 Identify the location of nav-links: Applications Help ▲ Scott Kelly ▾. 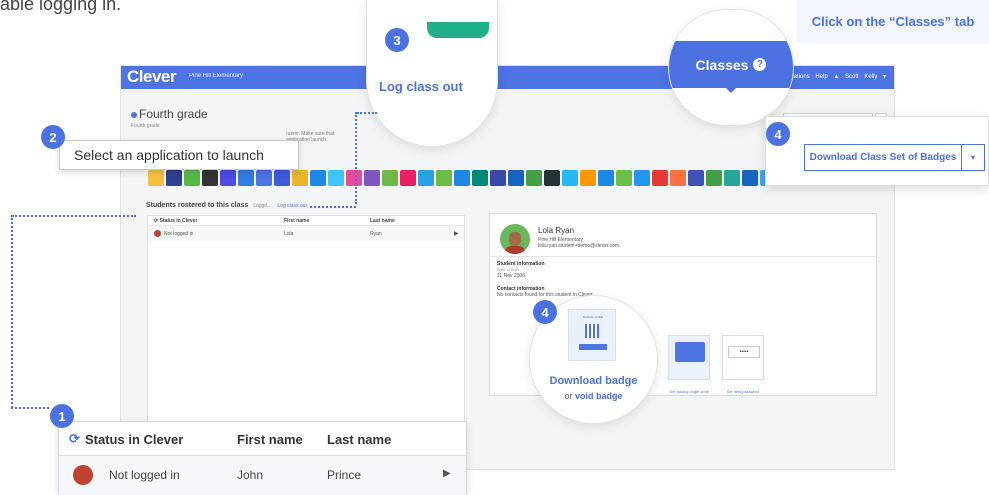
(831, 76).